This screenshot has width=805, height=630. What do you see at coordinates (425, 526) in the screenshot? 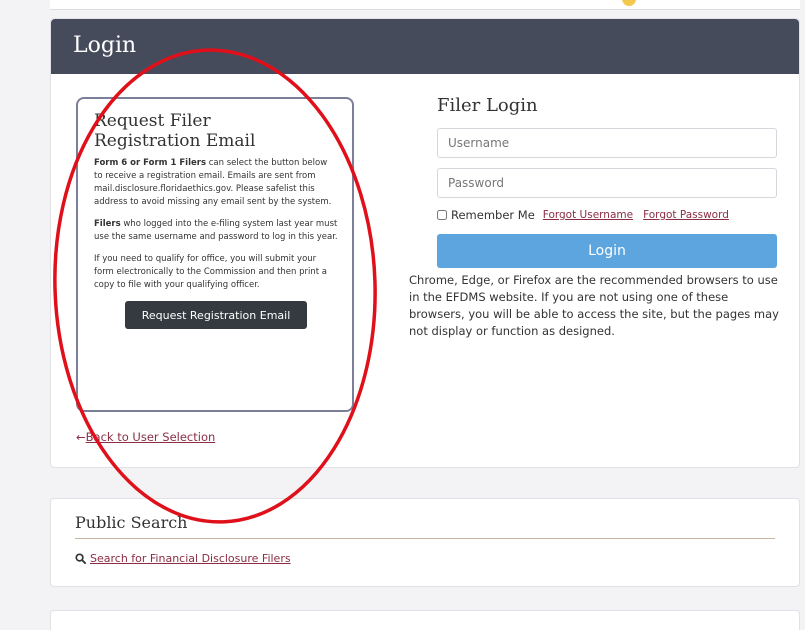
I see `public-search-title: Public Search` at bounding box center [425, 526].